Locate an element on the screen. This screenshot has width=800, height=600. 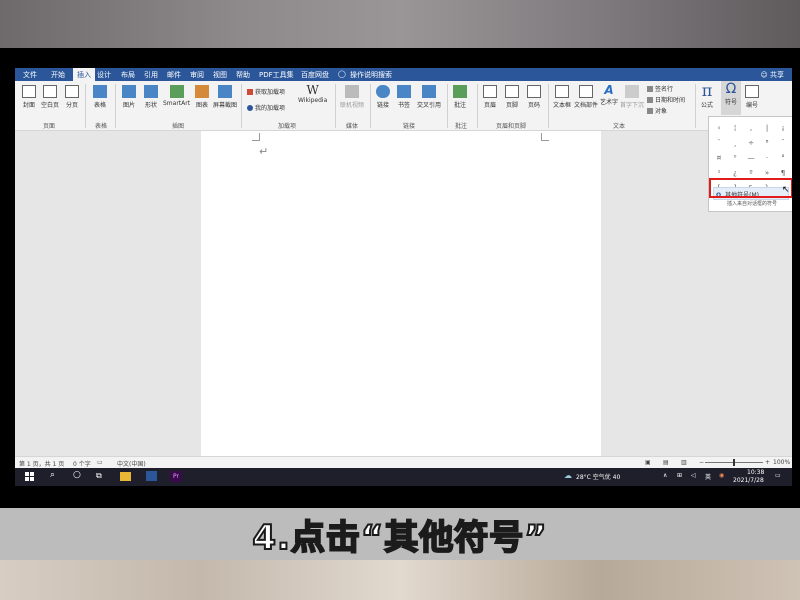
notification-icon: ▭ is located at coordinates (778, 475).